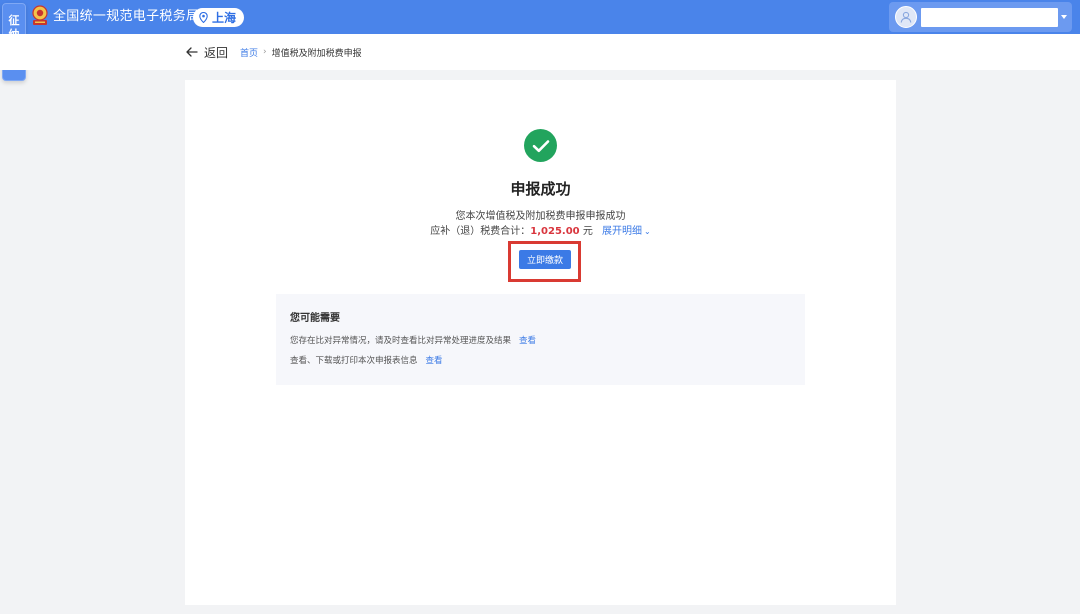 This screenshot has height=614, width=1080. Describe the element at coordinates (40, 16) in the screenshot. I see `tax-emblem-logo` at that location.